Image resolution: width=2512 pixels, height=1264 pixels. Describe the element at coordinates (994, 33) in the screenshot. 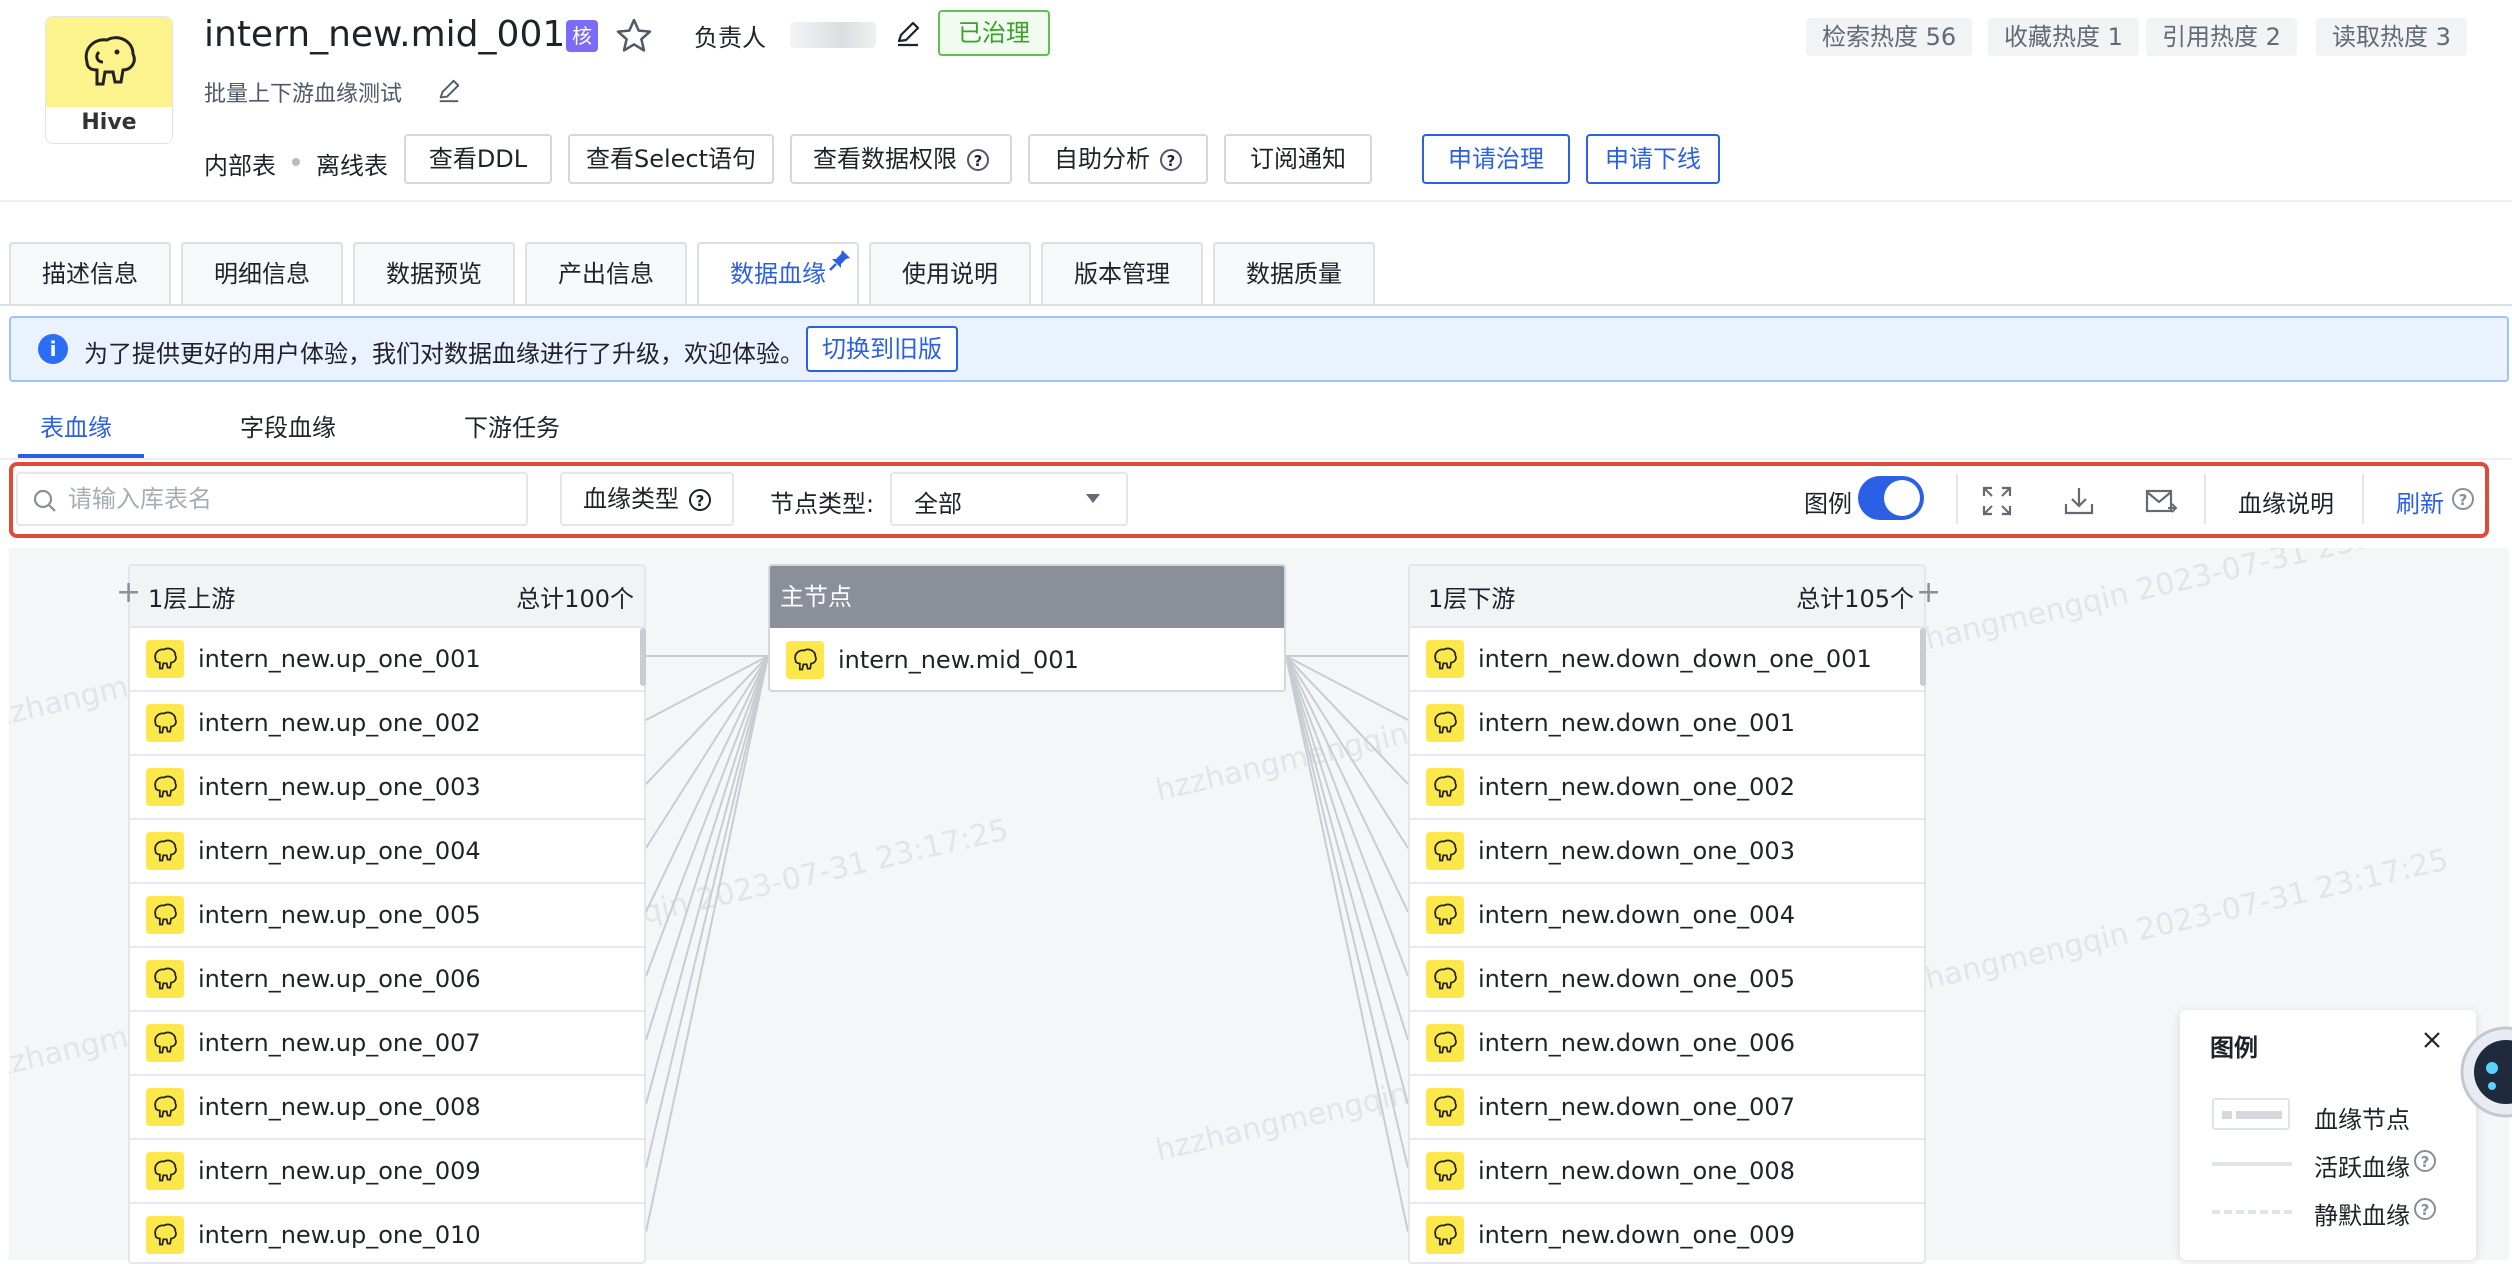

I see `governed-badge: 已治理` at that location.